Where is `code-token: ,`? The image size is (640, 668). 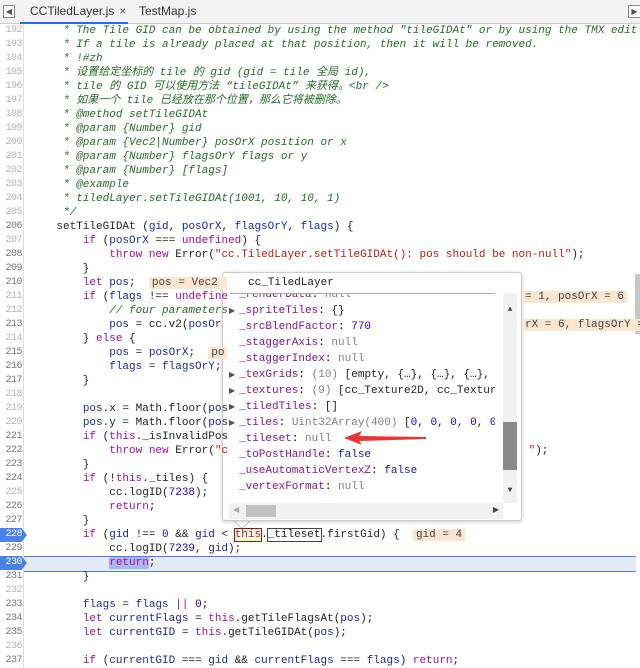
code-token: , is located at coordinates (175, 227).